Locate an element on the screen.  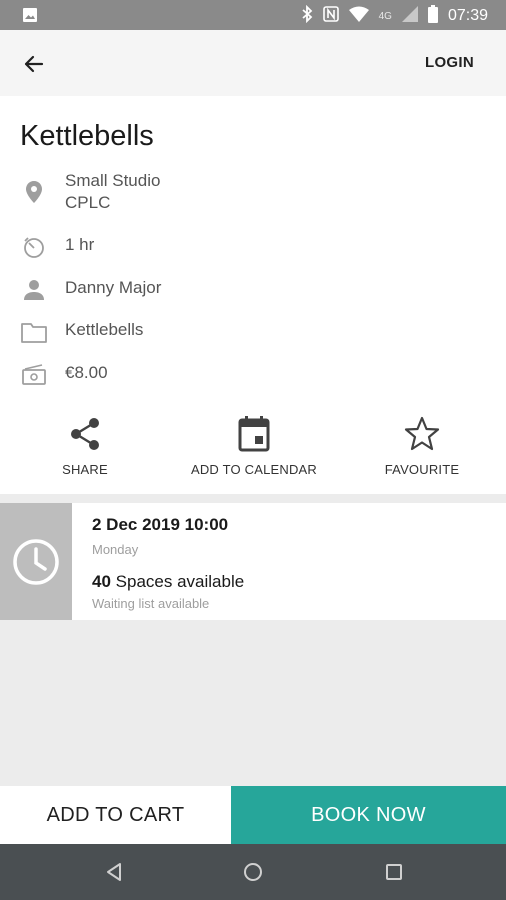
location-line2: CPLC is located at coordinates (88, 202).